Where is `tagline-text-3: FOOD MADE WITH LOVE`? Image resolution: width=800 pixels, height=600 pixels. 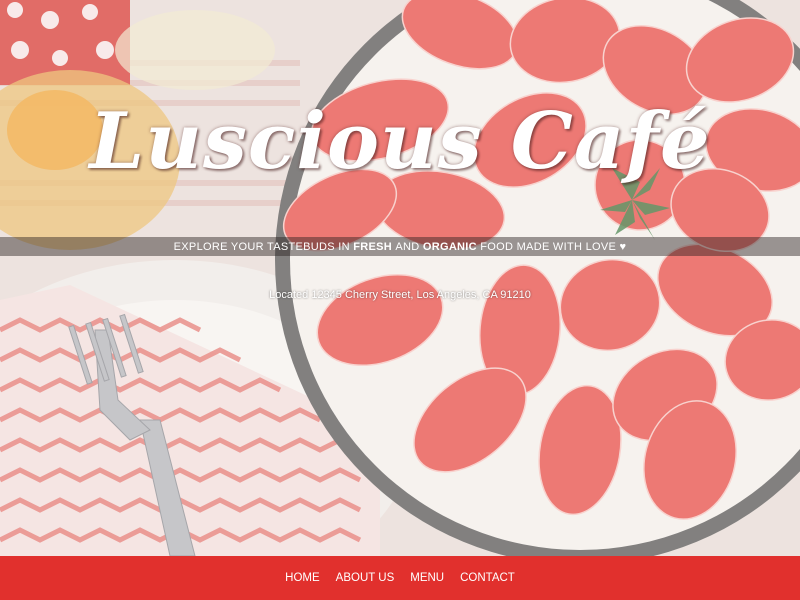 tagline-text-3: FOOD MADE WITH LOVE is located at coordinates (548, 246).